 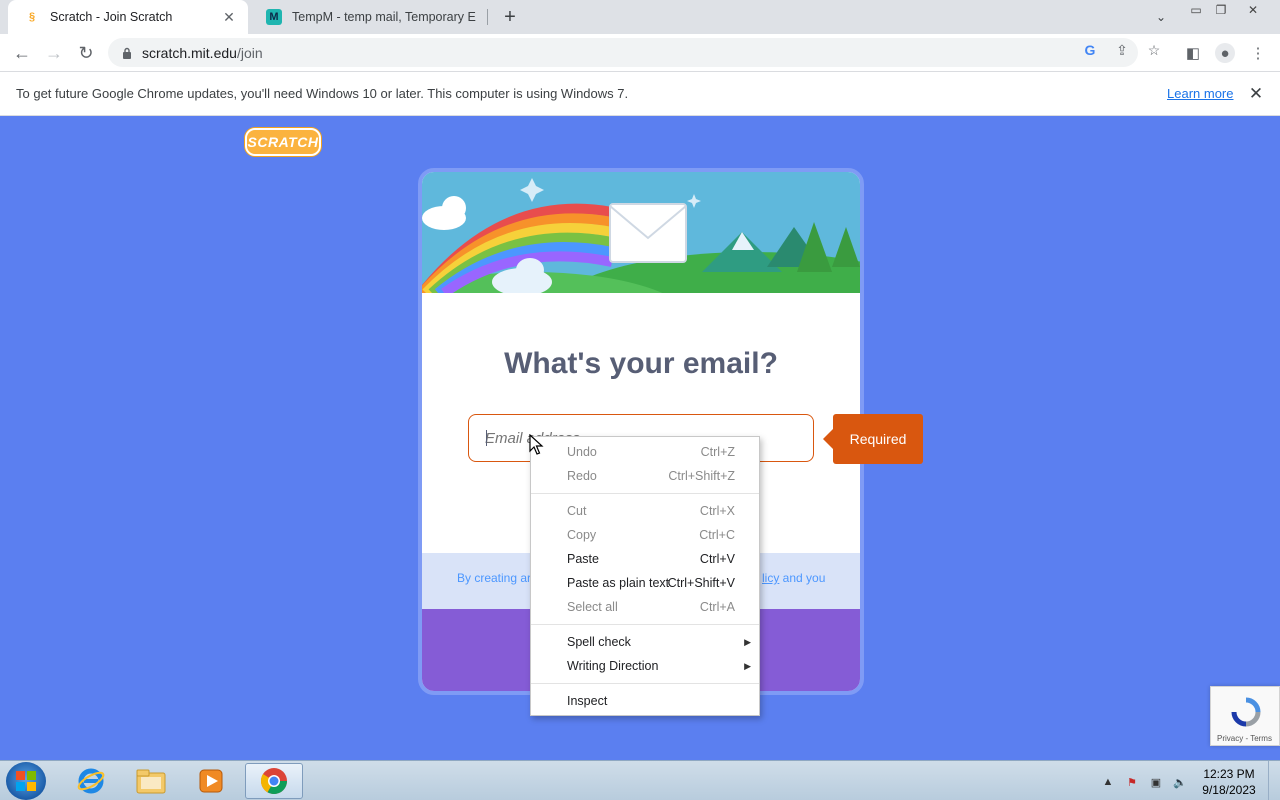 I want to click on taskbar-google-chrome, so click(x=274, y=781).